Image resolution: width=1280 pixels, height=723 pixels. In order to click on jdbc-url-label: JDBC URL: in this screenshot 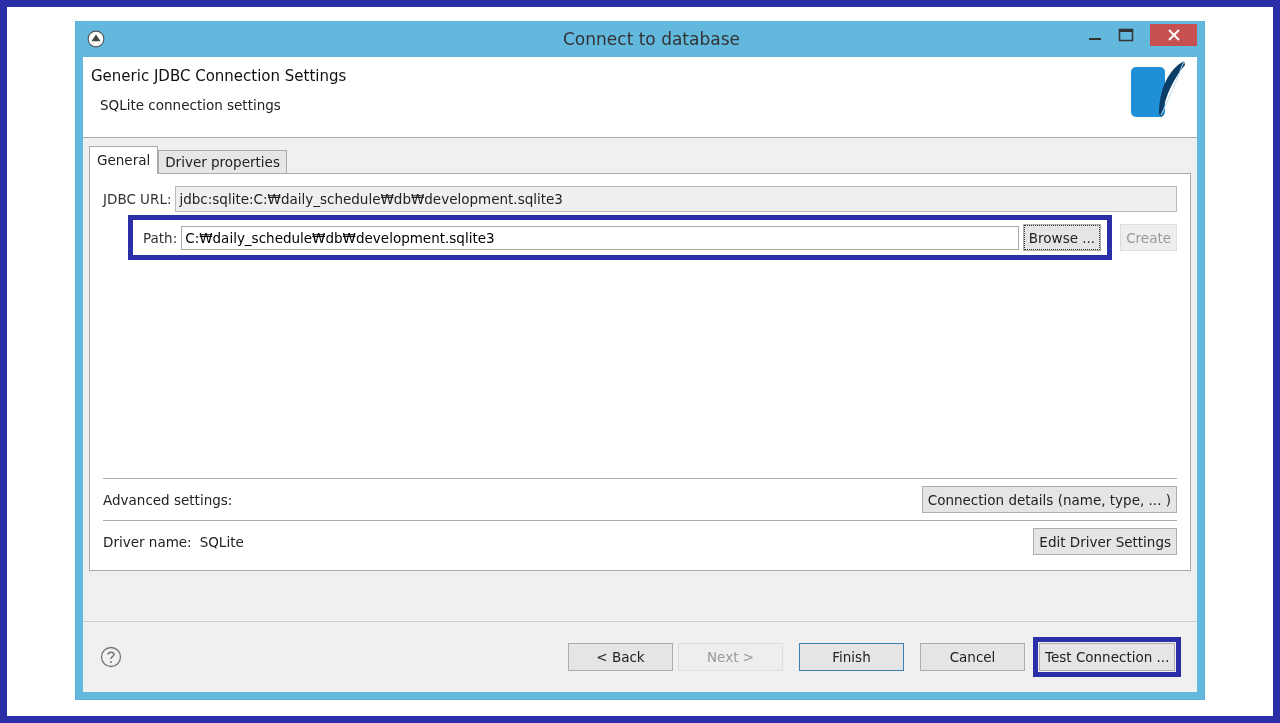, I will do `click(137, 199)`.